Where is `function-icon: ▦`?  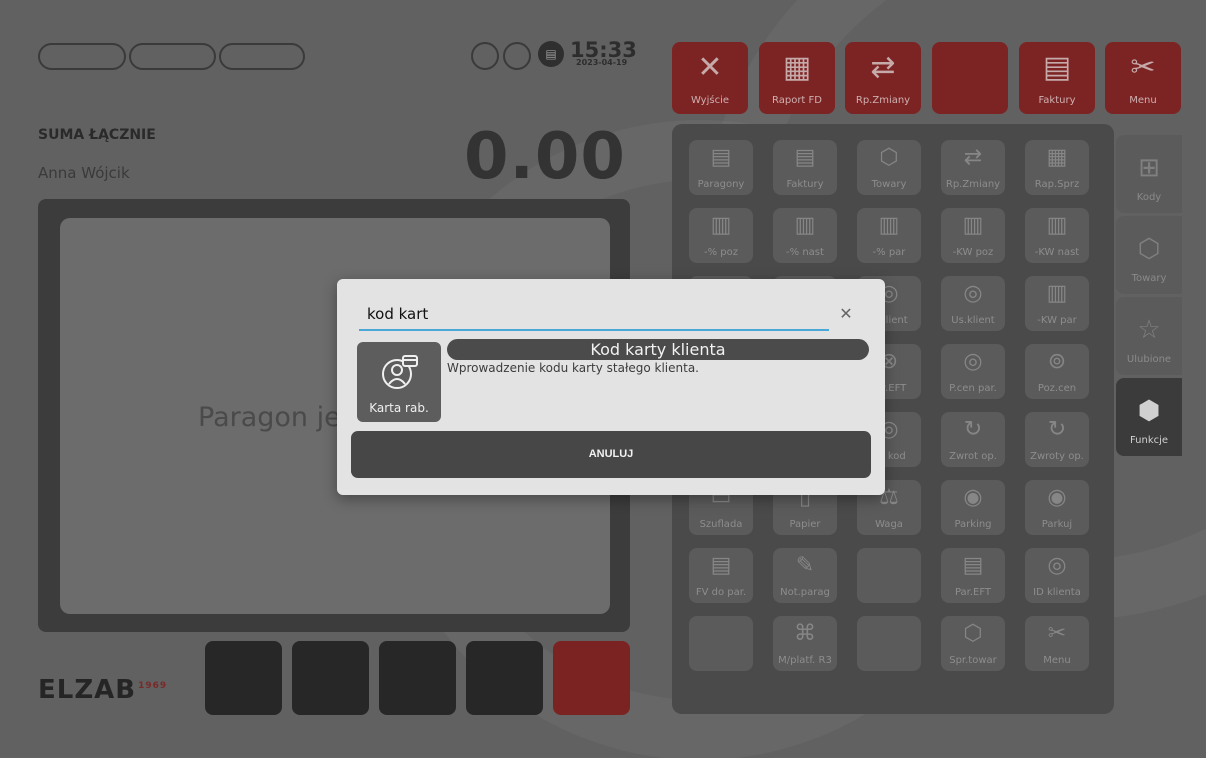
function-icon: ▦ is located at coordinates (1057, 157).